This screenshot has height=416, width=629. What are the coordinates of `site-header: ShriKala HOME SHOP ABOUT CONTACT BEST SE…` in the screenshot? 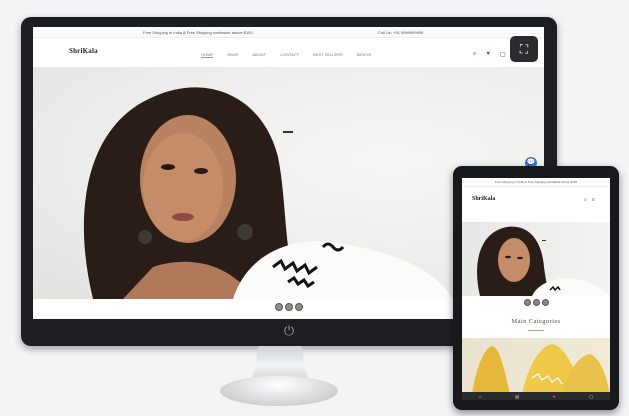 It's located at (288, 53).